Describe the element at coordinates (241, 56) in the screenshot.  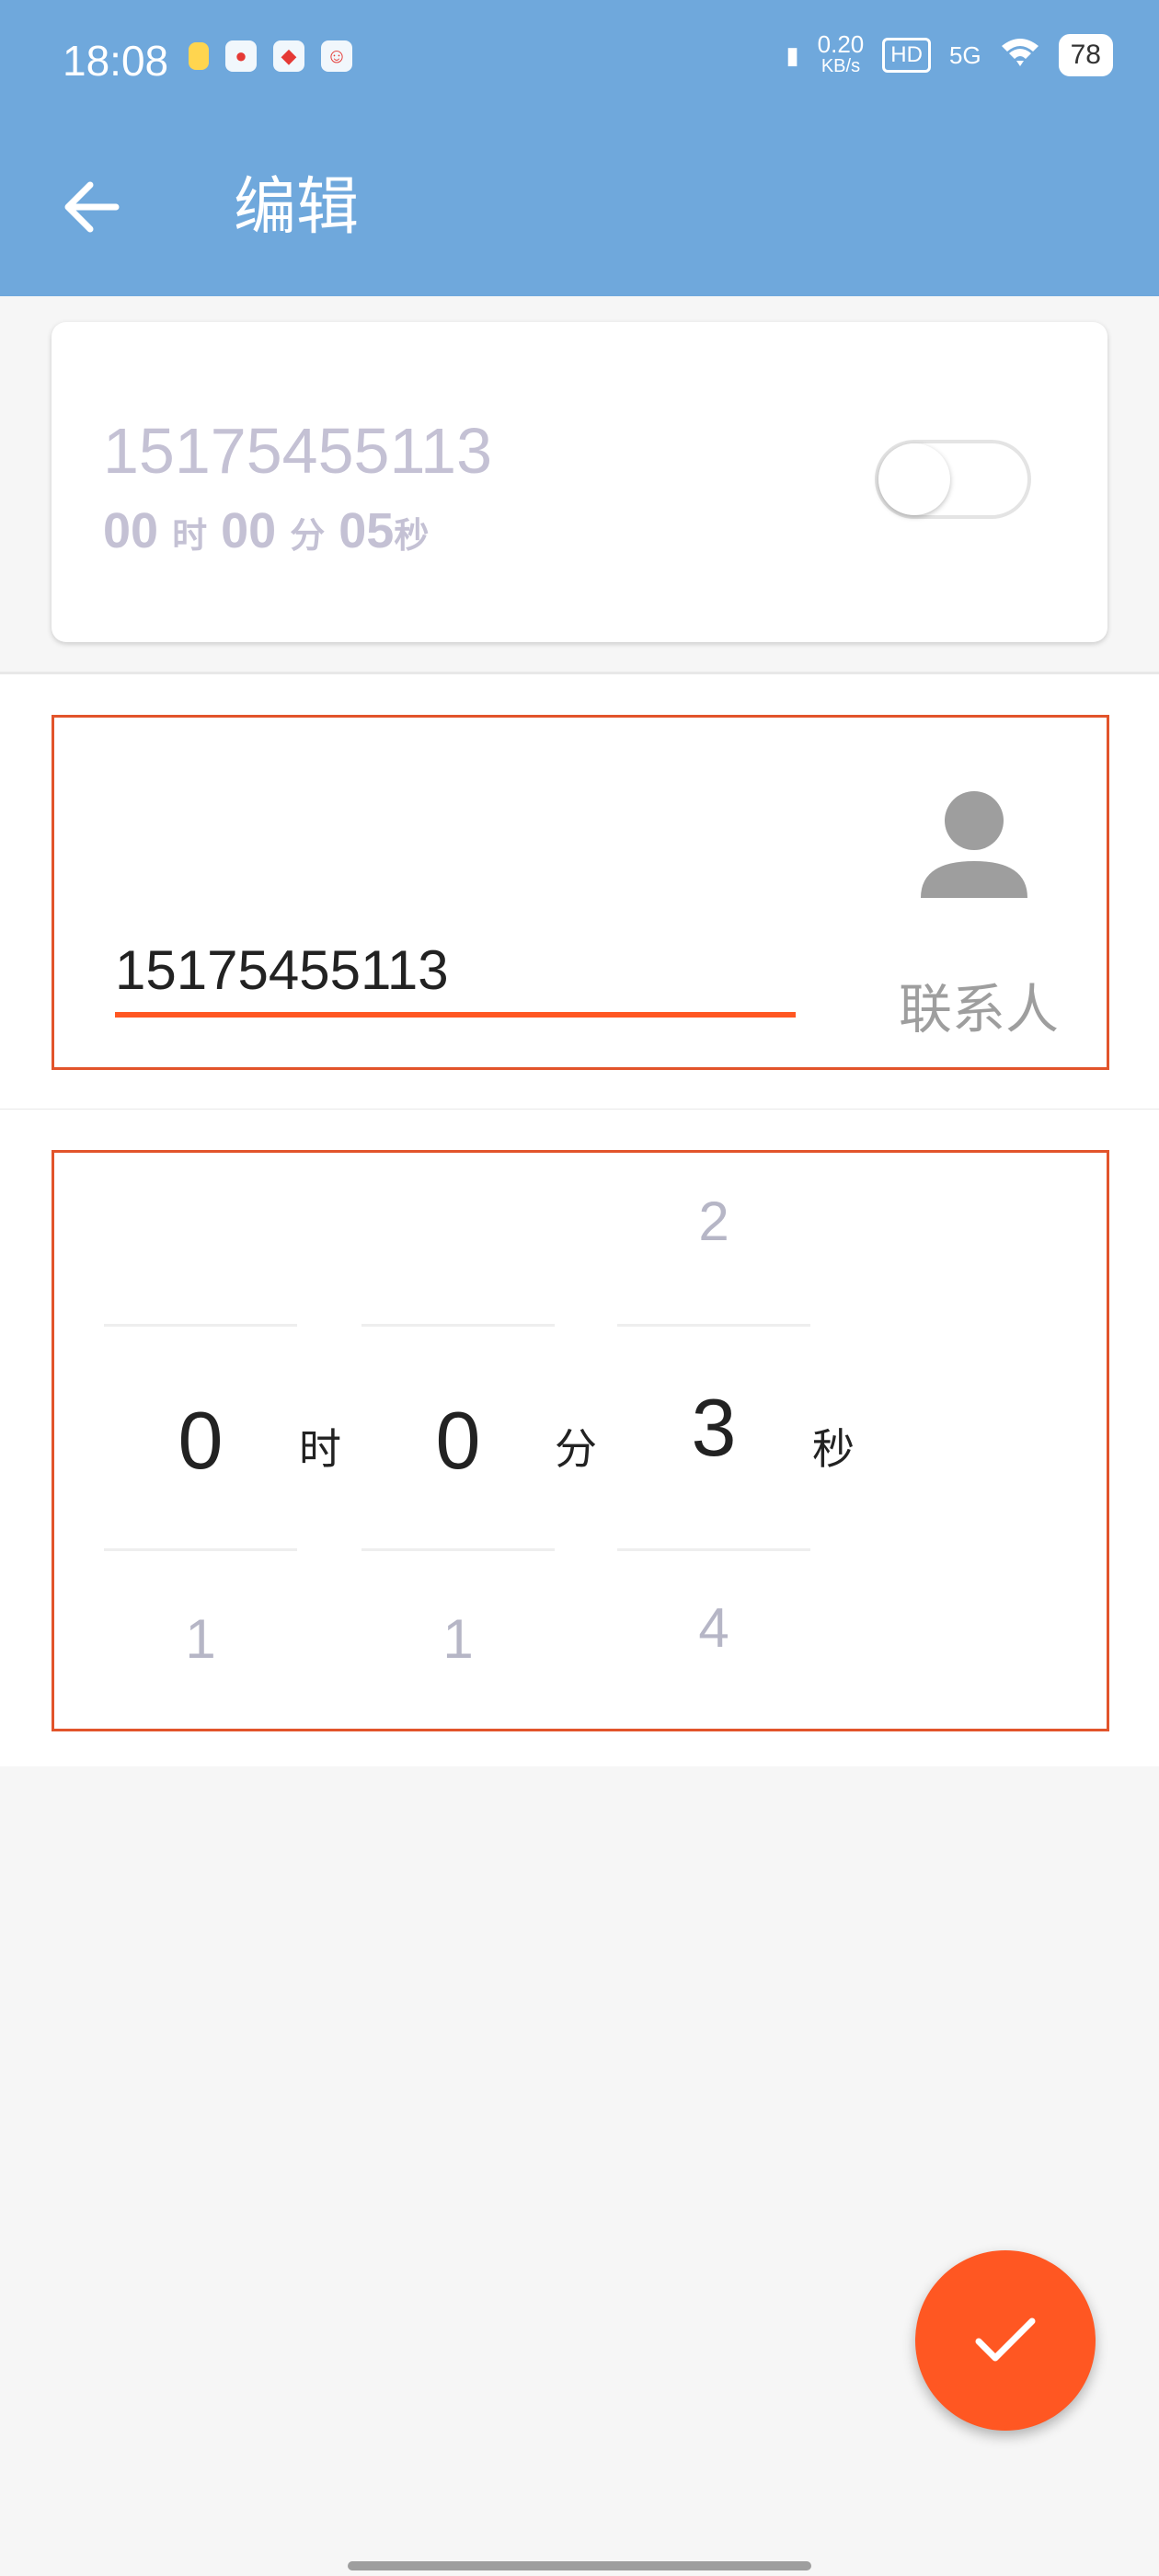
I see `app-notification-icon: ●` at that location.